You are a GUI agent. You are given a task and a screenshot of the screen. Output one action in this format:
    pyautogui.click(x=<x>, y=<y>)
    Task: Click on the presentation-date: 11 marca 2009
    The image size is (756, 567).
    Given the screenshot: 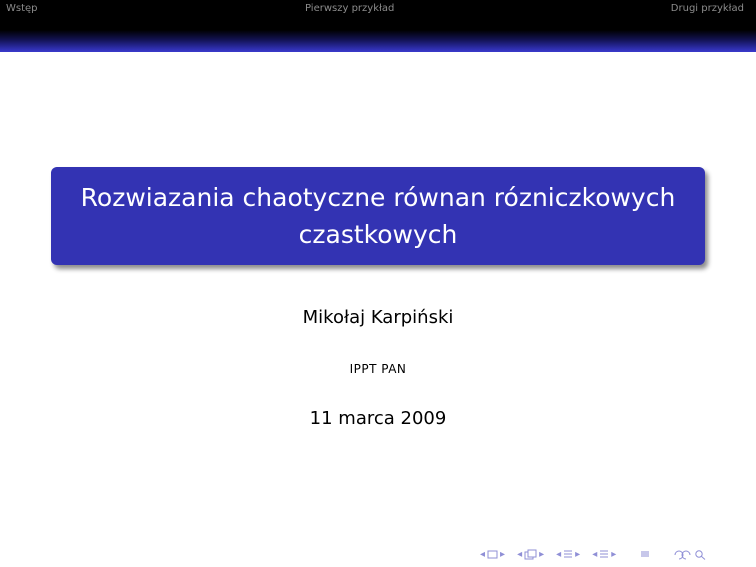 What is the action you would take?
    pyautogui.click(x=378, y=418)
    